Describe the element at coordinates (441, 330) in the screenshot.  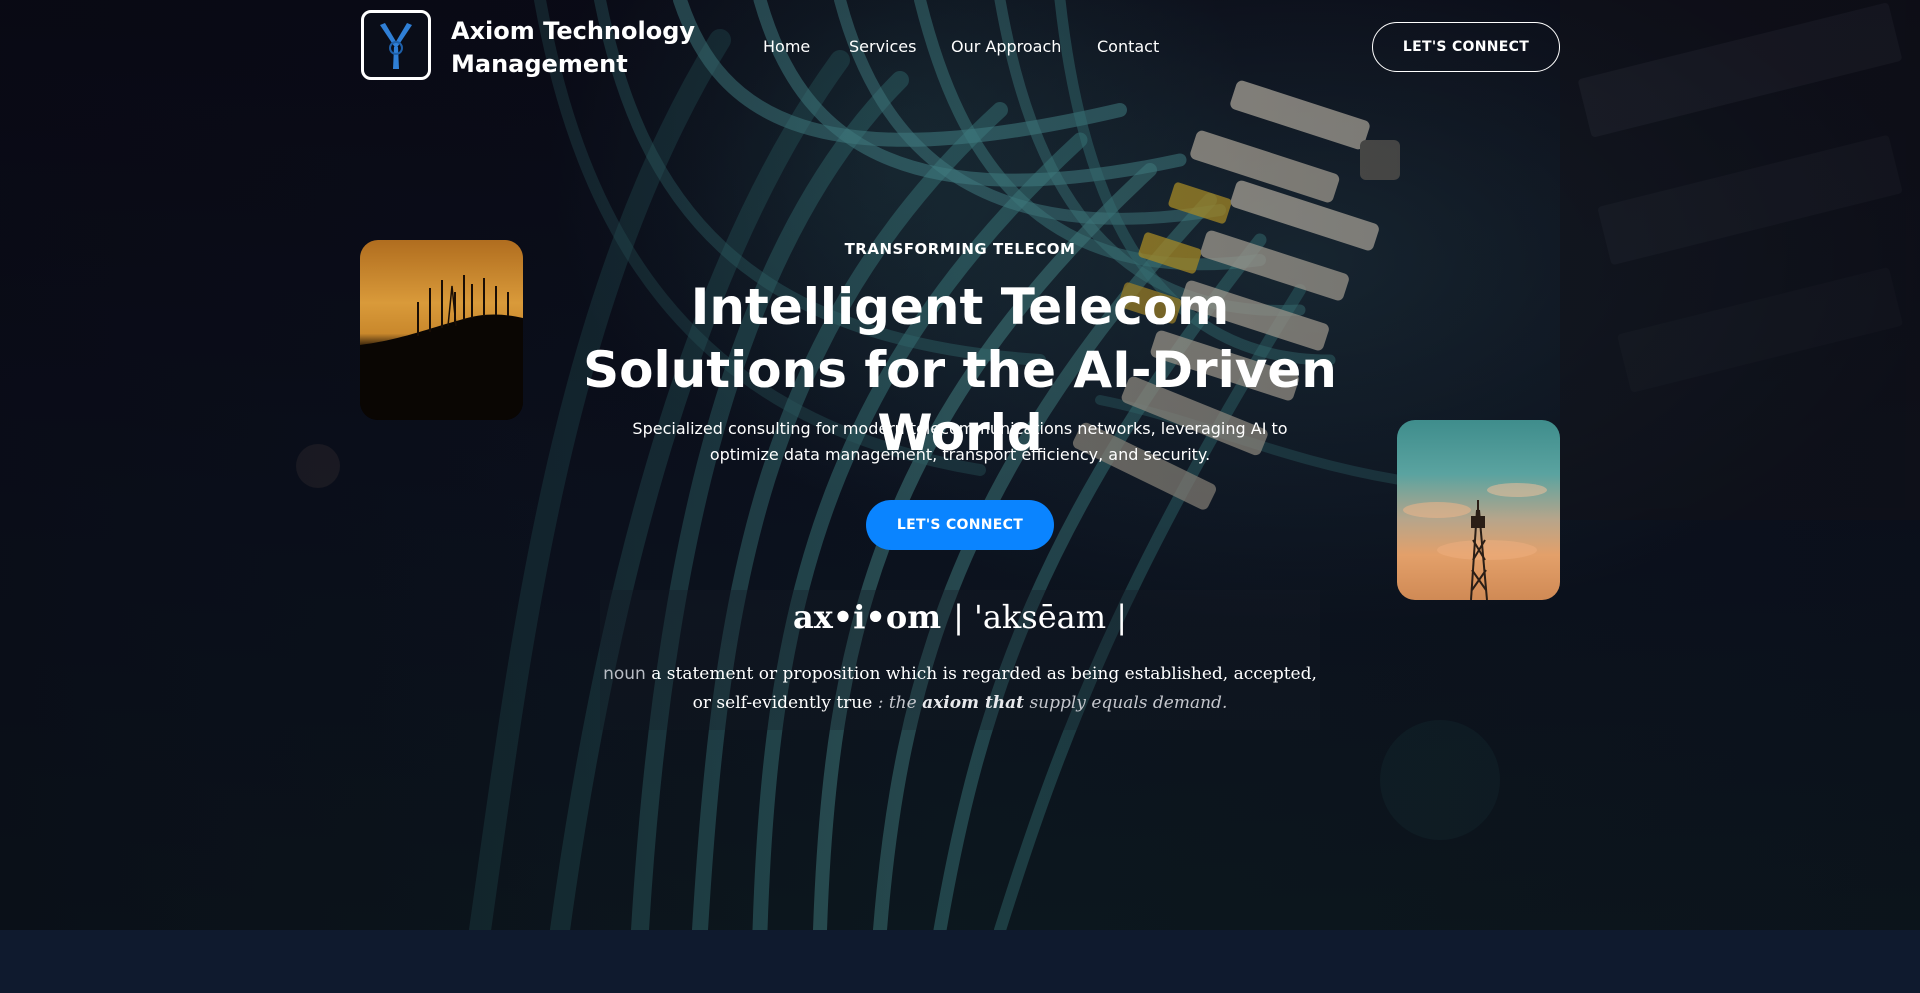
I see `cell-towers-sunset-photo` at that location.